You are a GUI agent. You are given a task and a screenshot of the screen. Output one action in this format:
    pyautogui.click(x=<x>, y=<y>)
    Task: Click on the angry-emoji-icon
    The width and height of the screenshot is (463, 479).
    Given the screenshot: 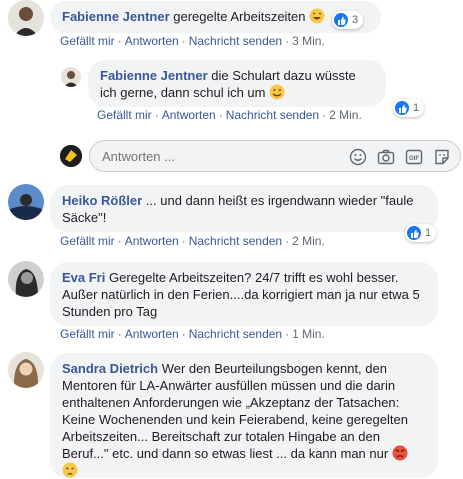 What is the action you would take?
    pyautogui.click(x=400, y=453)
    